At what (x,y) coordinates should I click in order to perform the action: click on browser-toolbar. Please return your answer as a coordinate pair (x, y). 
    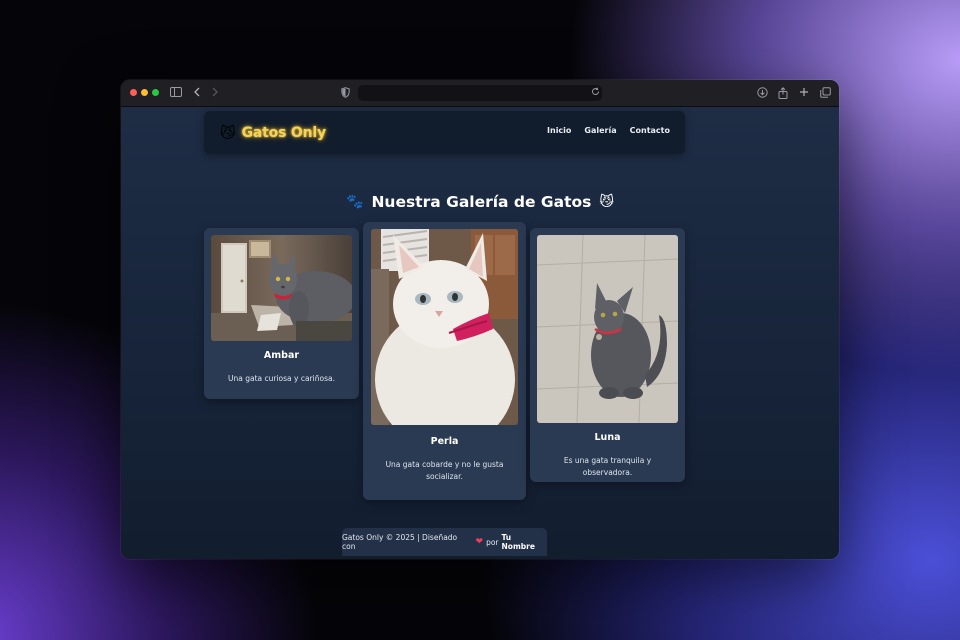
    Looking at the image, I should click on (480, 93).